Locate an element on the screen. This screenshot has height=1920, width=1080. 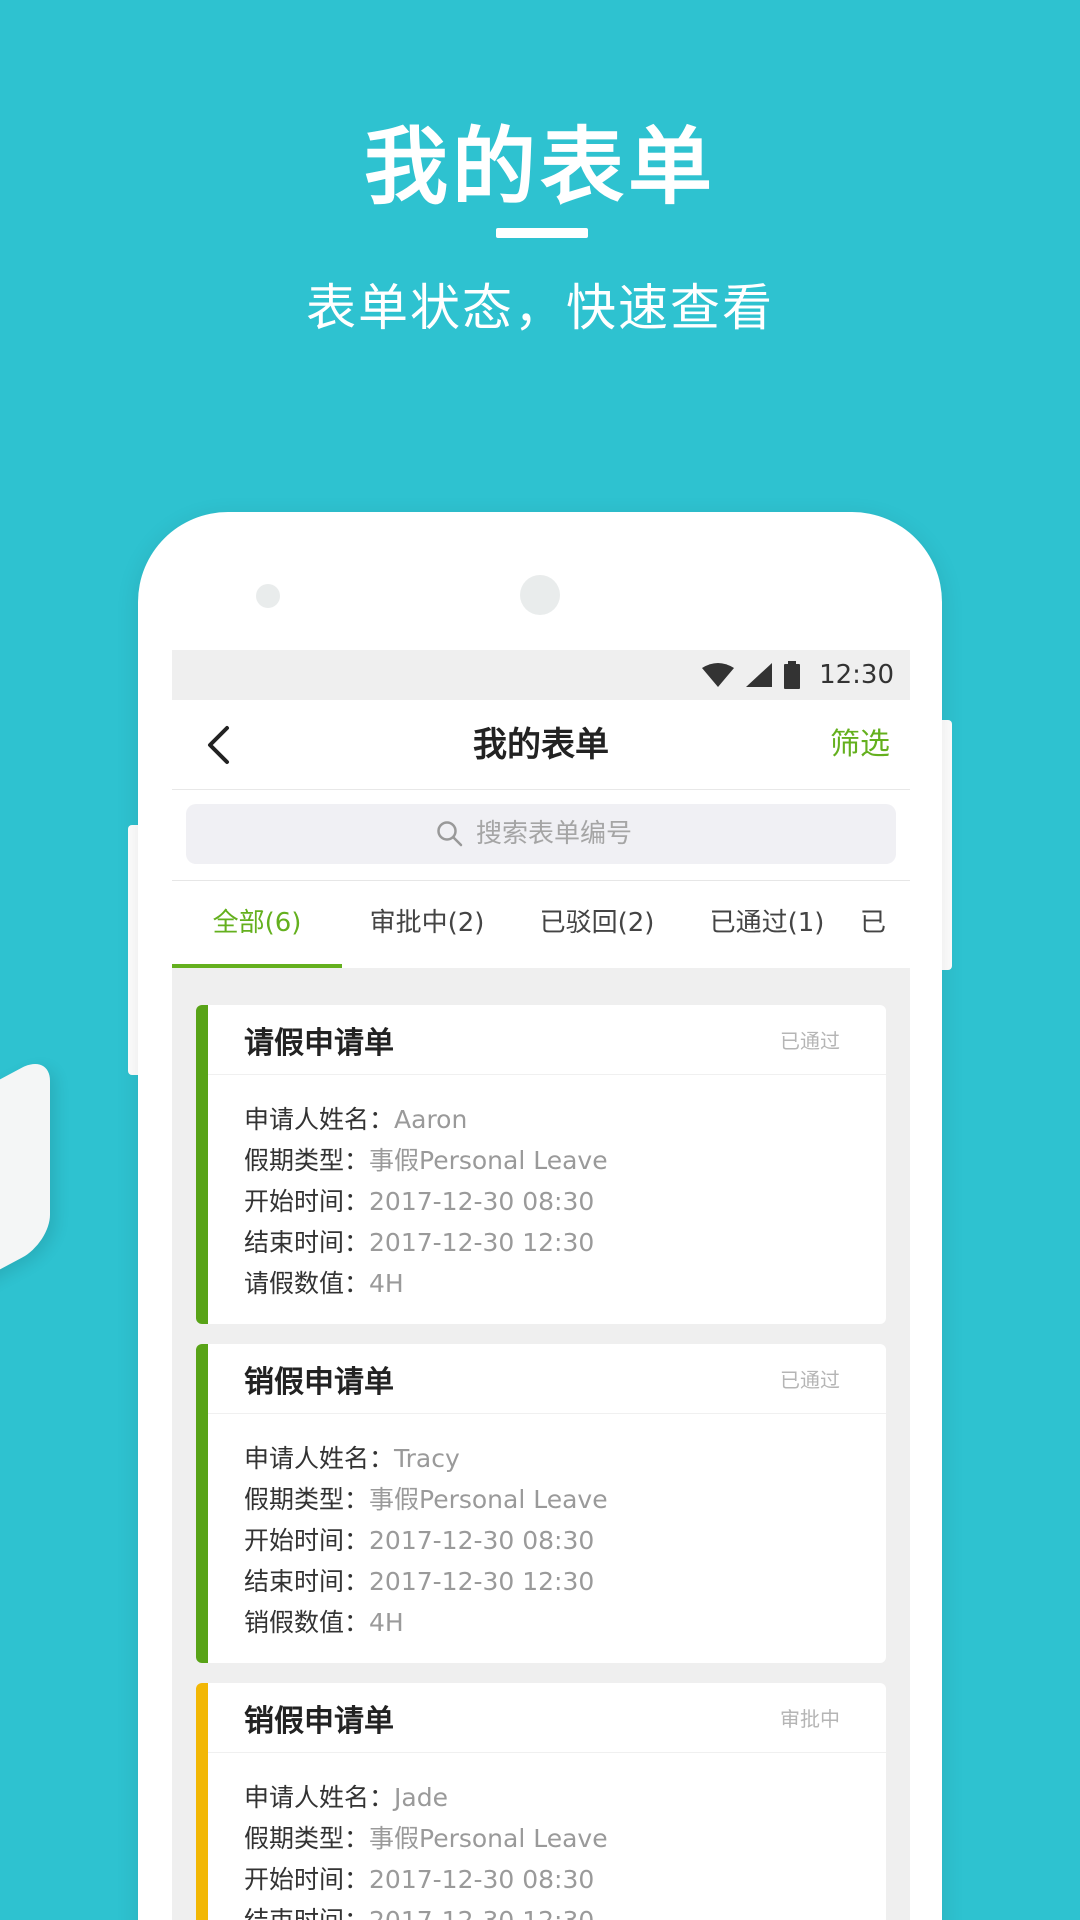
wifi-icon is located at coordinates (718, 675).